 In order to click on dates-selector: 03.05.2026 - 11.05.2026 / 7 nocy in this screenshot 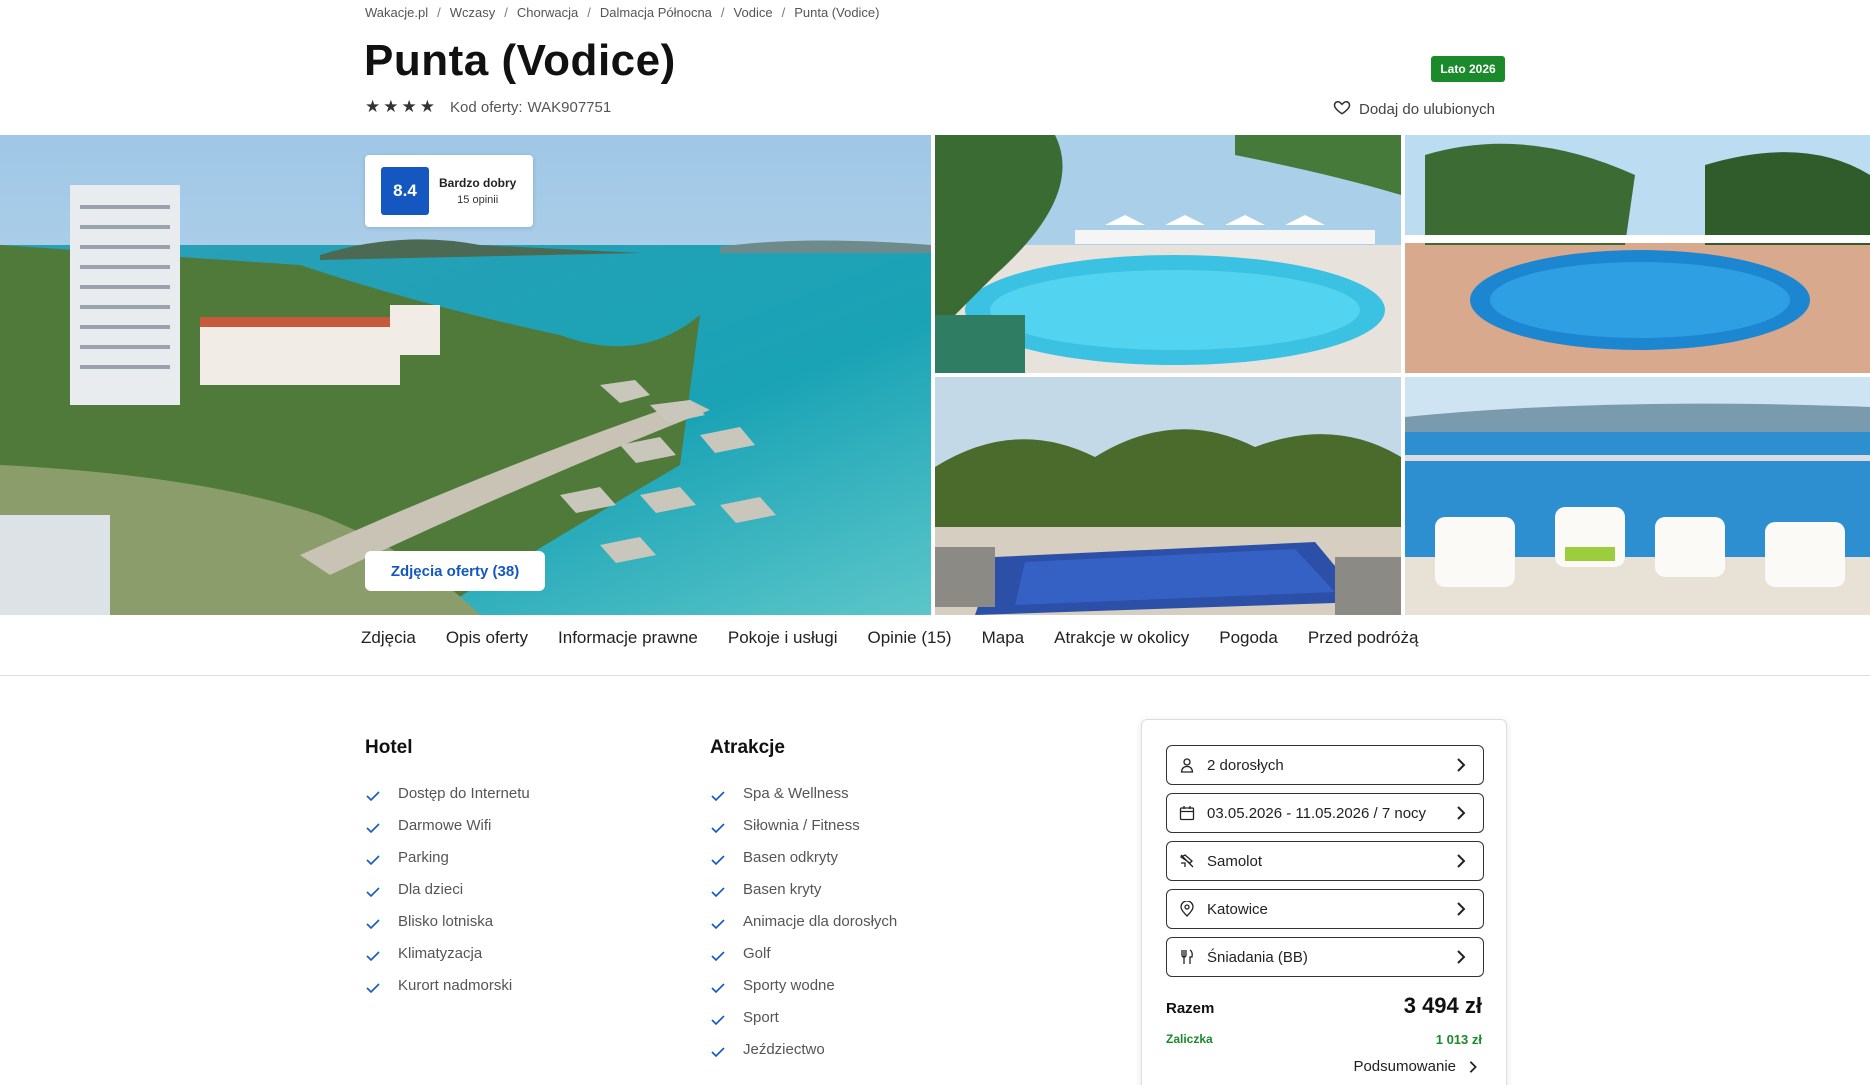, I will do `click(1325, 813)`.